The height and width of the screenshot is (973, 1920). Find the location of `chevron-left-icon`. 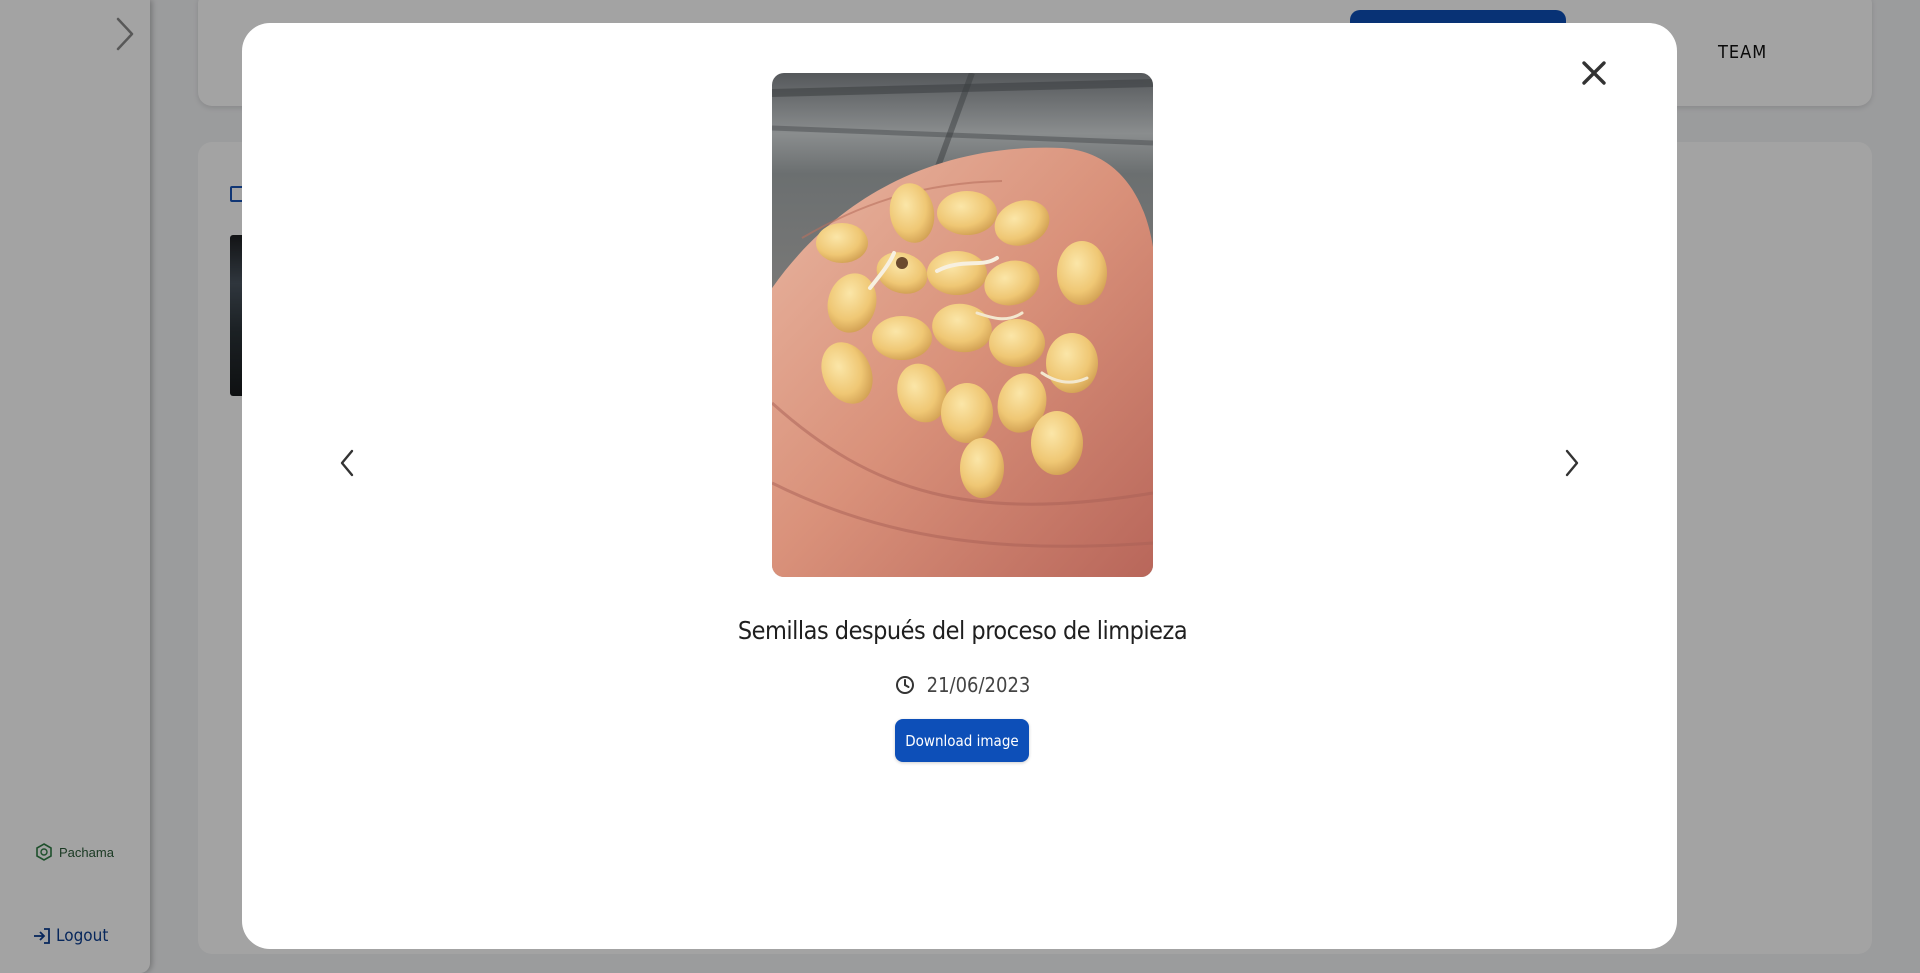

chevron-left-icon is located at coordinates (347, 463).